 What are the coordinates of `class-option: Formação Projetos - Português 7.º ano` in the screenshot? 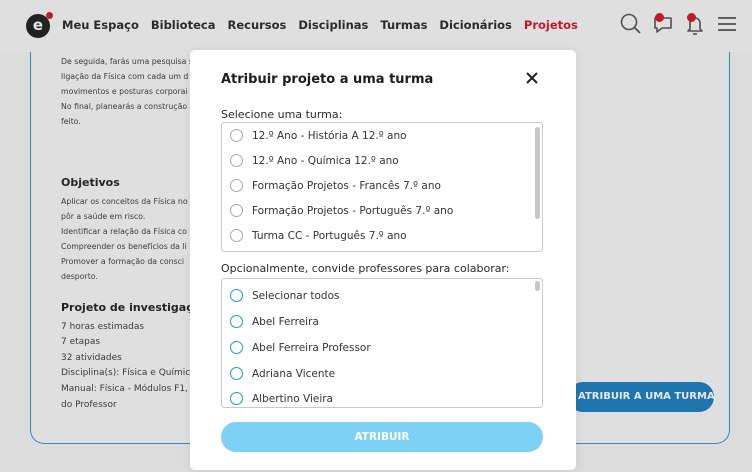 It's located at (341, 210).